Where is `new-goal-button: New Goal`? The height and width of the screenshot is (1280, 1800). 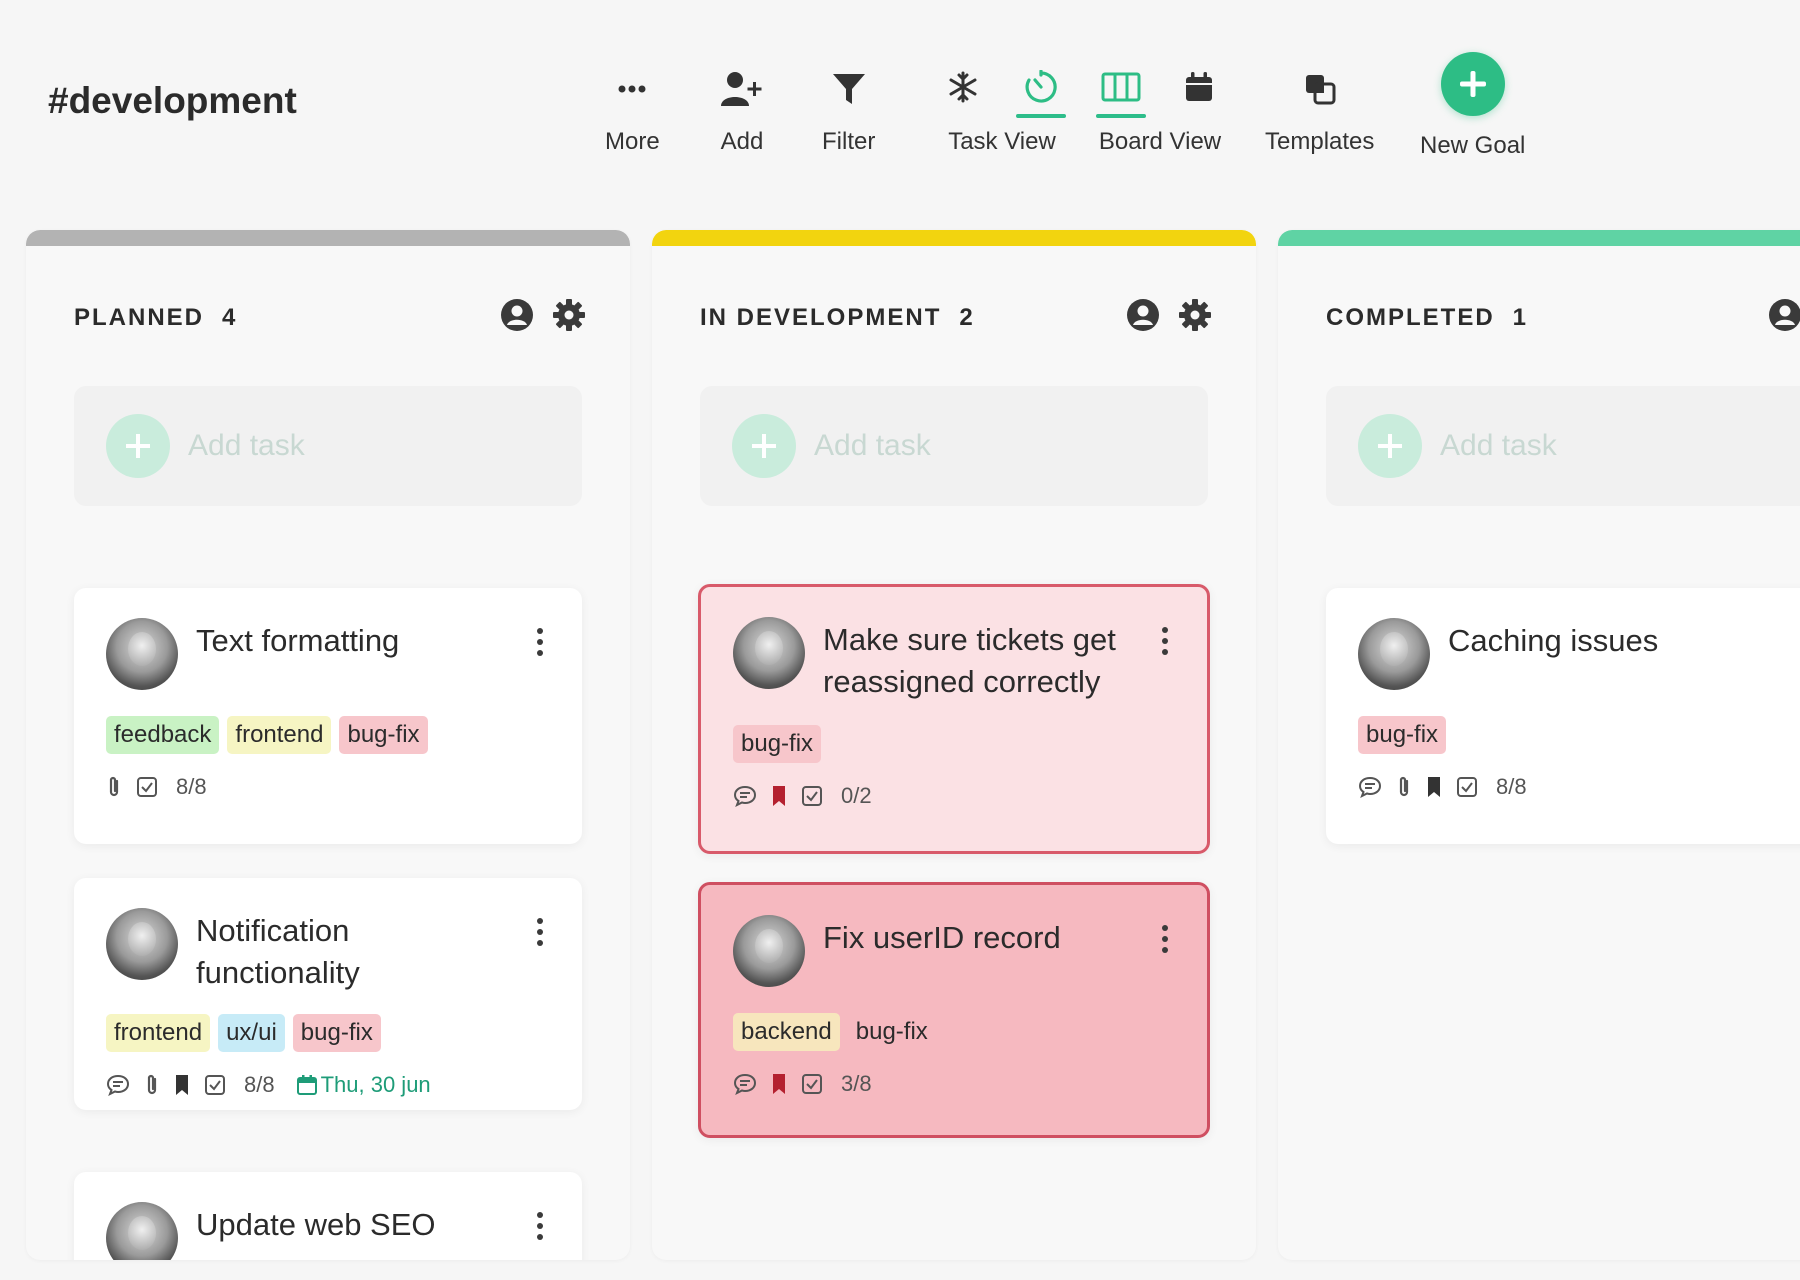 new-goal-button: New Goal is located at coordinates (1472, 106).